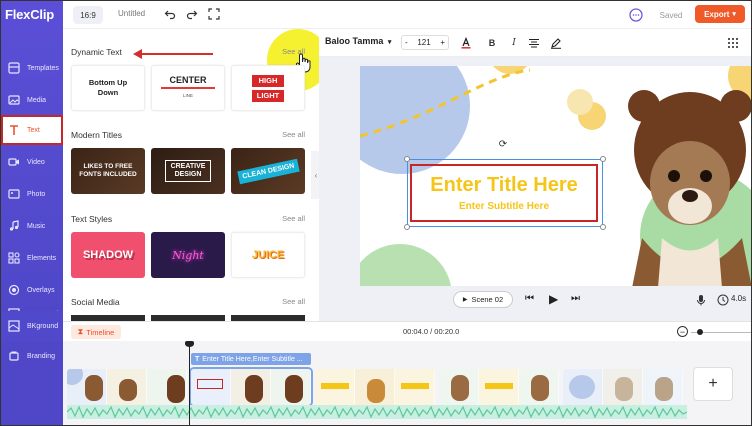 This screenshot has height=426, width=752. I want to click on text-t-icon, so click(14, 130).